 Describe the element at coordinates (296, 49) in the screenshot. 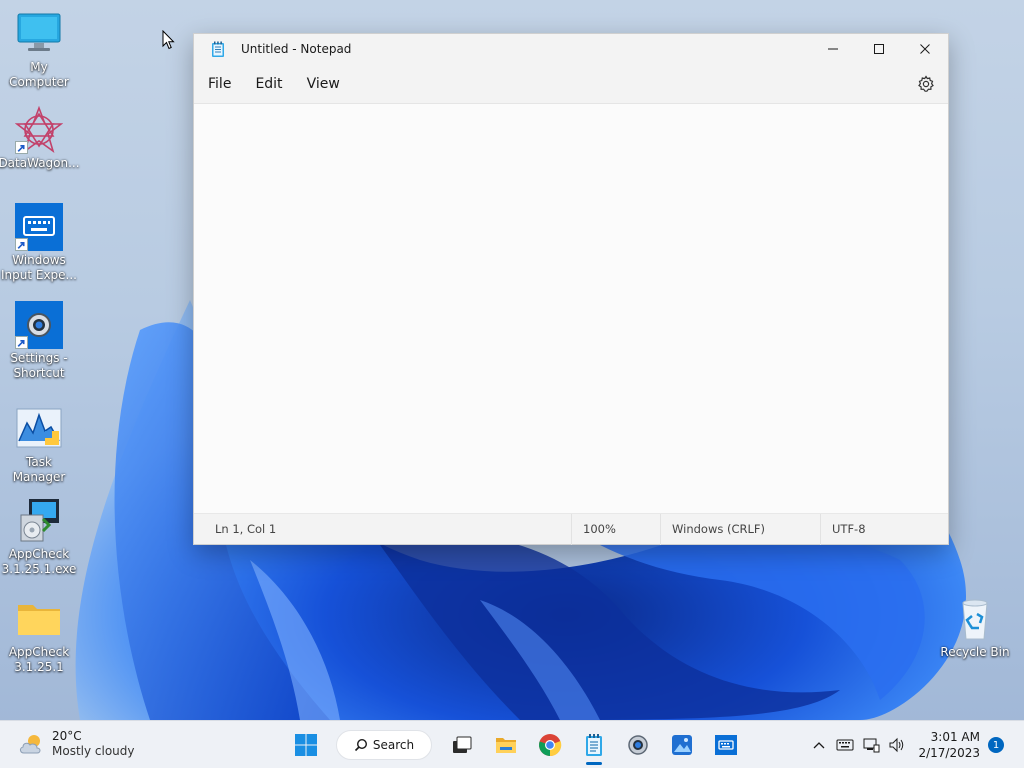

I see `window-title: Untitled - Notepad` at that location.